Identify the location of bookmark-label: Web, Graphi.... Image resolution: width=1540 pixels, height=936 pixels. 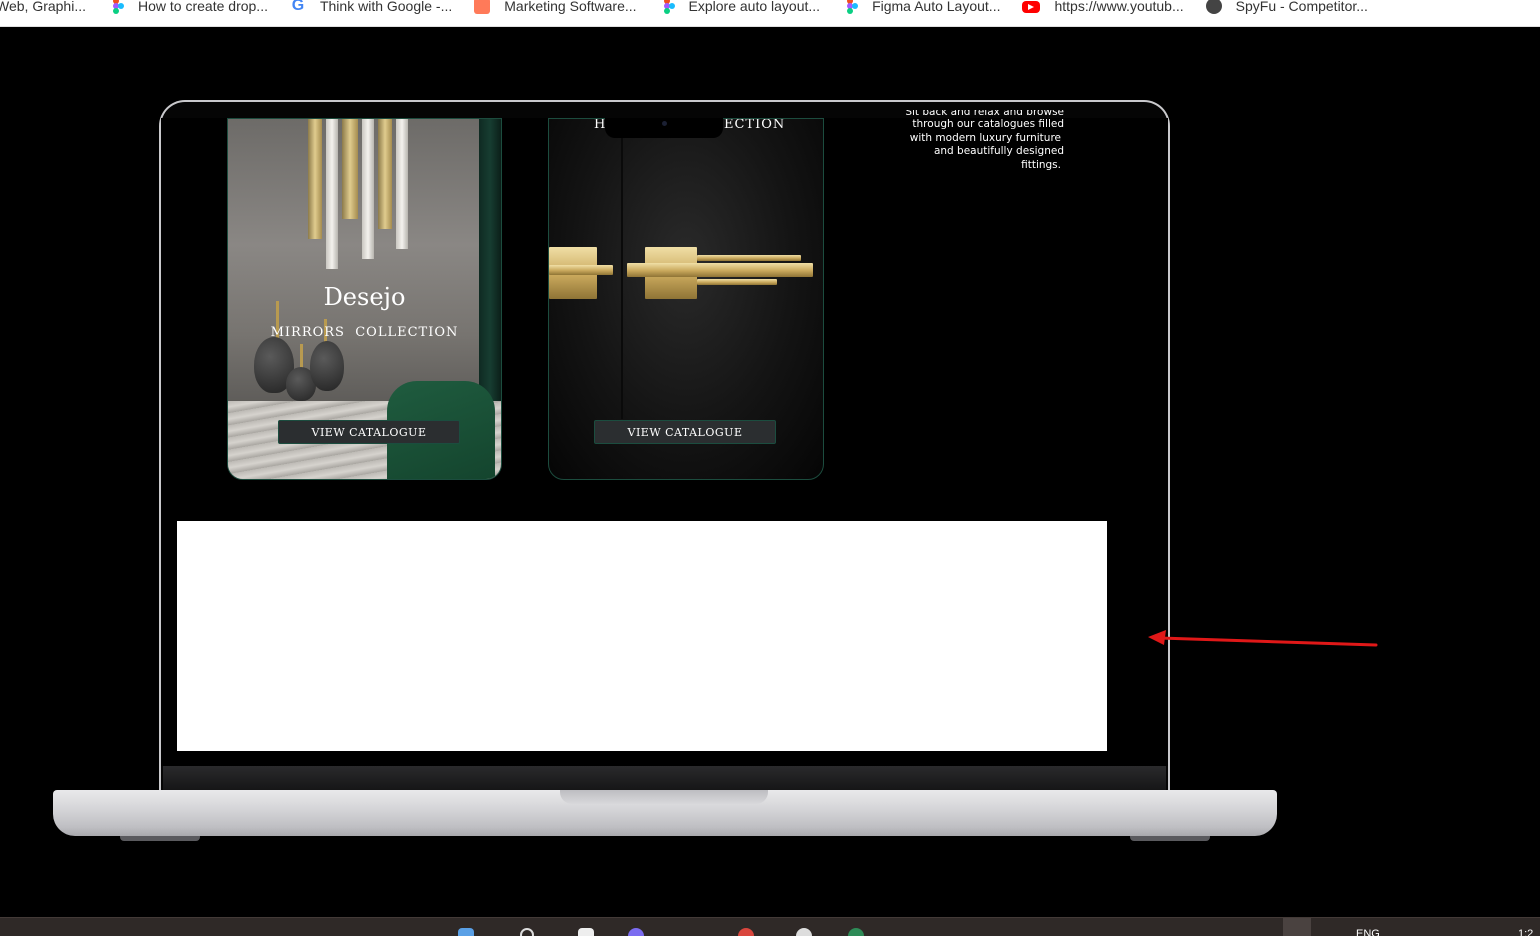
(43, 7).